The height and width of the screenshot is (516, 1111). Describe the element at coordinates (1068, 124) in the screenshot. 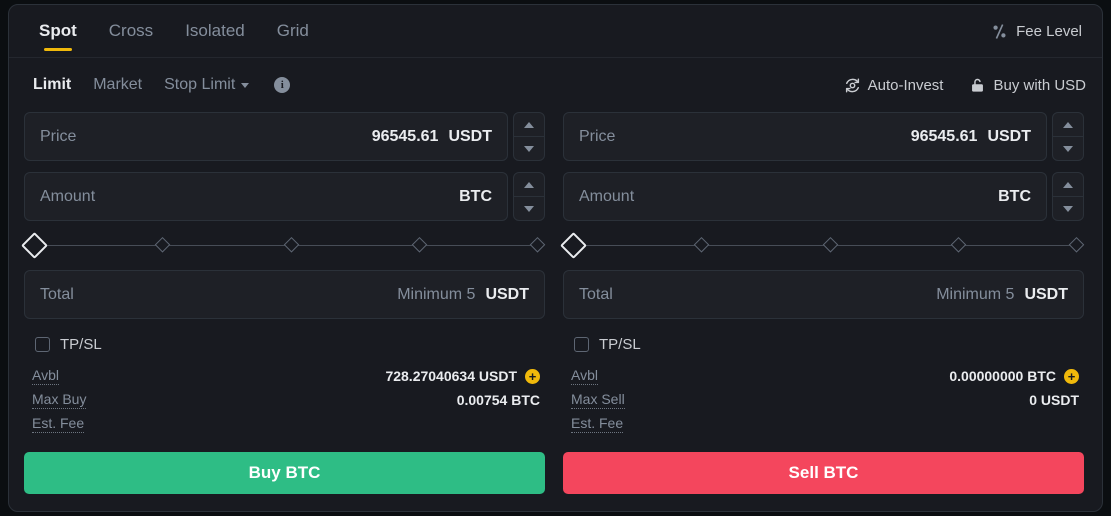

I see `sell-price-increment` at that location.